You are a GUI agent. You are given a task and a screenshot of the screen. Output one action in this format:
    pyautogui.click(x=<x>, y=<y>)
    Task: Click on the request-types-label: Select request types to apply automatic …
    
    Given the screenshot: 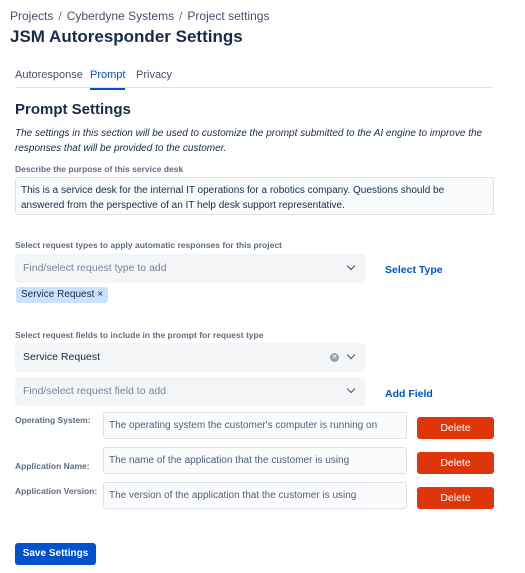 What is the action you would take?
    pyautogui.click(x=148, y=245)
    